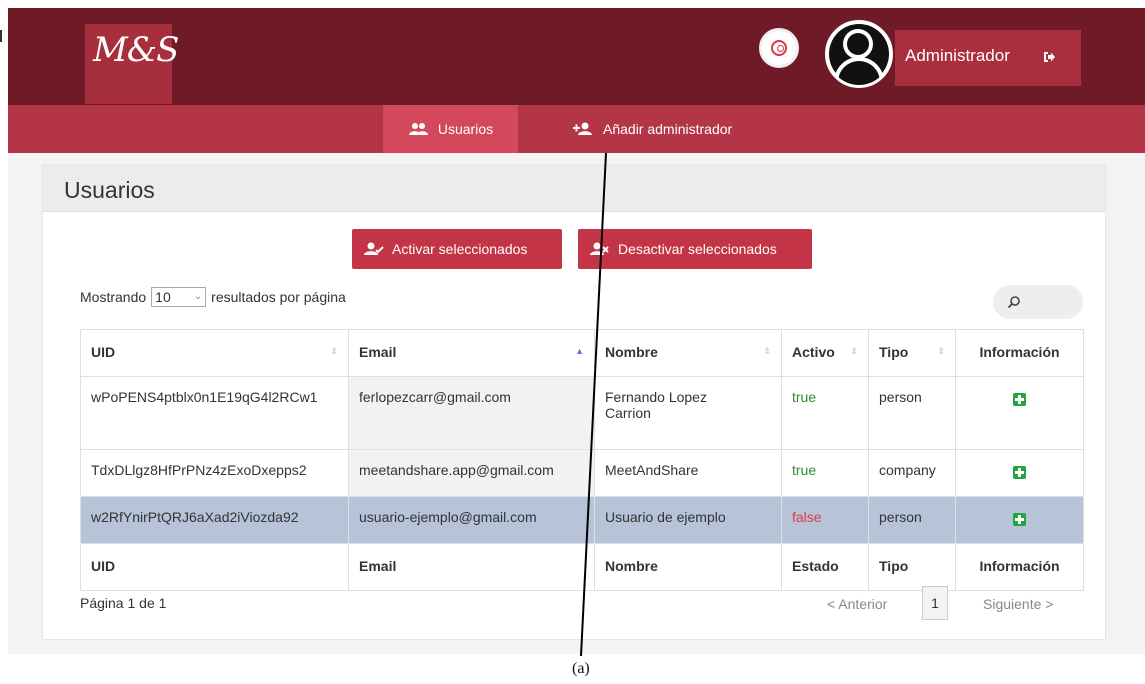  What do you see at coordinates (123, 603) in the screenshot?
I see `page-info: Página 1 de 1` at bounding box center [123, 603].